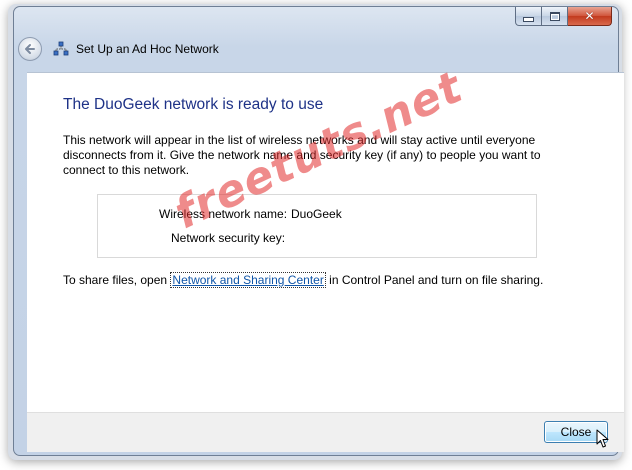 The image size is (632, 470). I want to click on minimize-button, so click(528, 16).